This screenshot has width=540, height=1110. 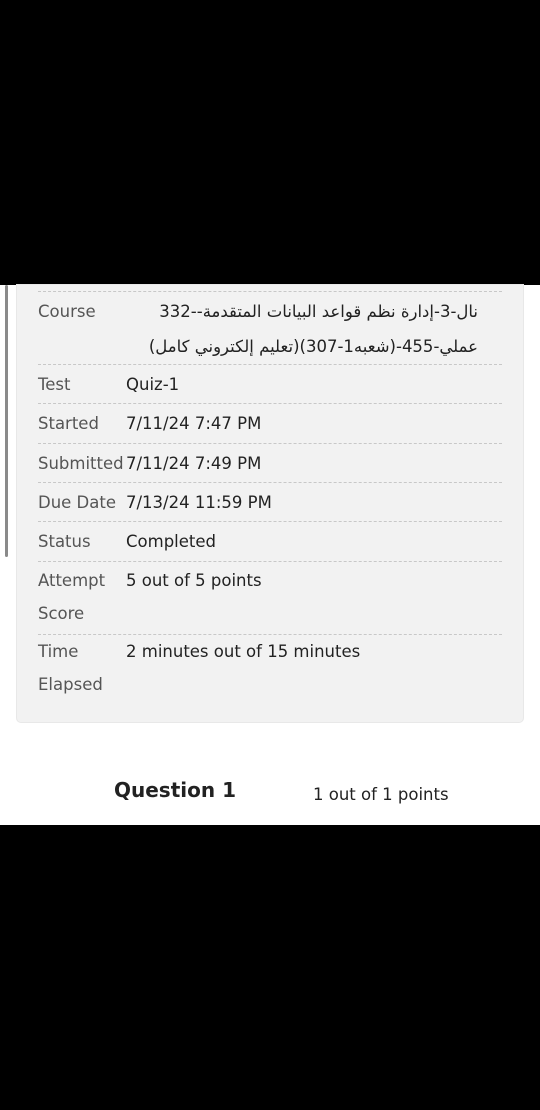 What do you see at coordinates (64, 541) in the screenshot?
I see `detail-label-status: Status` at bounding box center [64, 541].